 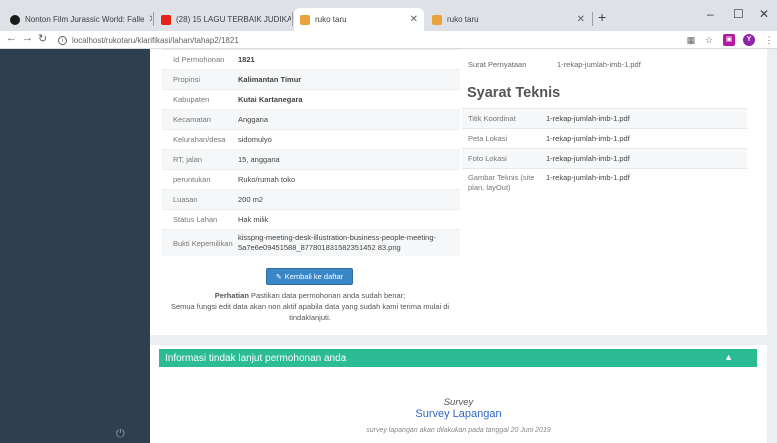 I want to click on detail-row: Id Permohonan 1821, so click(x=311, y=59).